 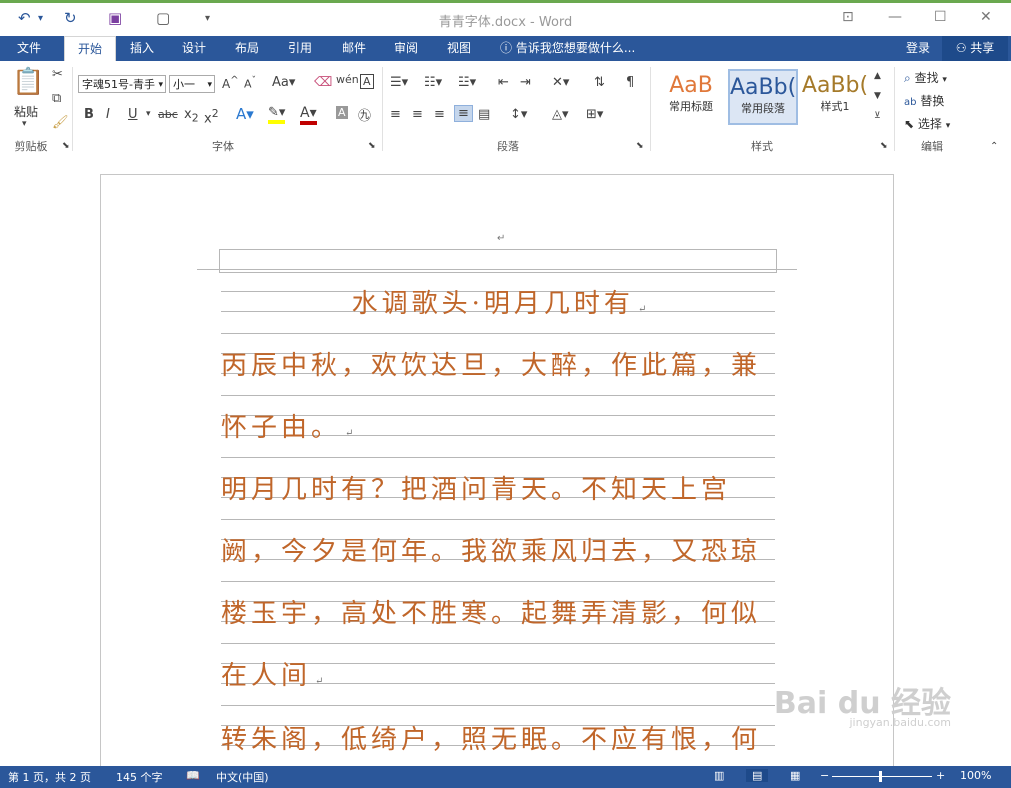 I want to click on maximize-icon: ☐, so click(x=940, y=17).